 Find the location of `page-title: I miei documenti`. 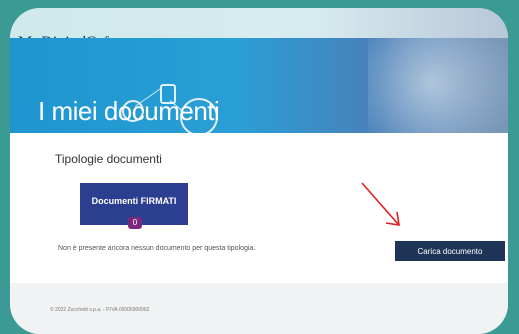

page-title: I miei documenti is located at coordinates (129, 111).